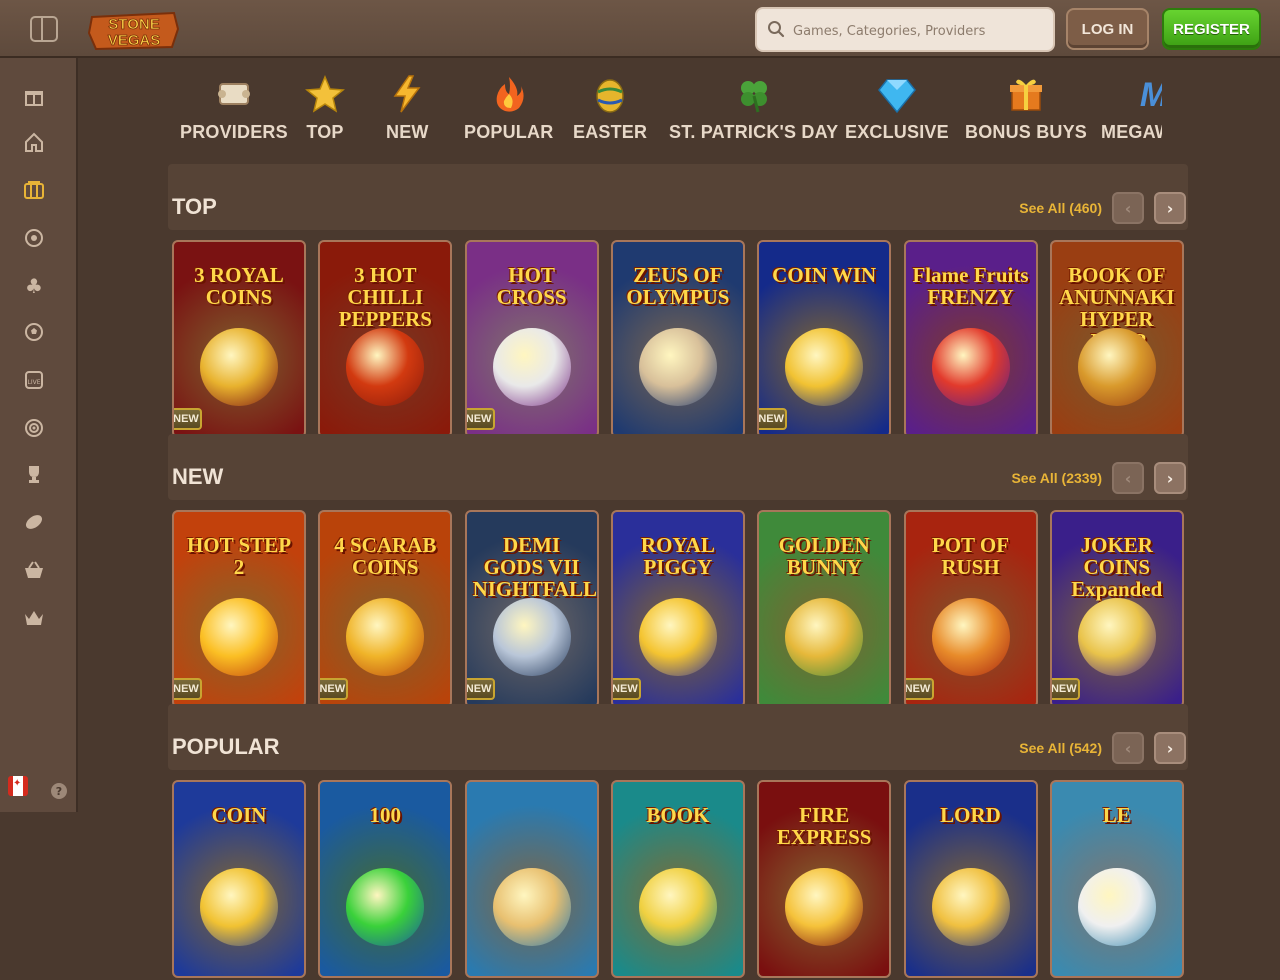 This screenshot has width=1280, height=980. What do you see at coordinates (640, 29) in the screenshot?
I see `top-header: STONE VEGAS LOG IN REGISTER` at bounding box center [640, 29].